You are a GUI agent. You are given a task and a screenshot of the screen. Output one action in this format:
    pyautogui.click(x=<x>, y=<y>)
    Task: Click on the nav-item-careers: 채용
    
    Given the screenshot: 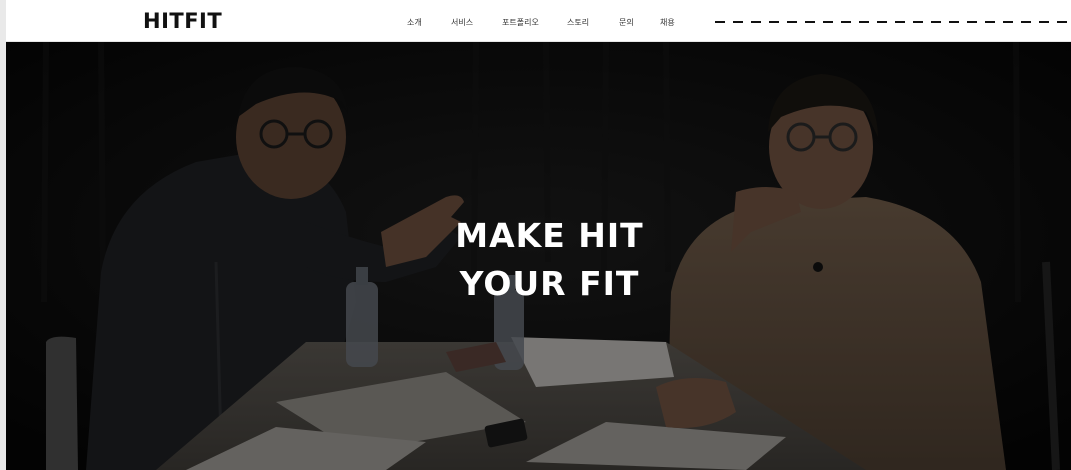 What is the action you would take?
    pyautogui.click(x=667, y=22)
    